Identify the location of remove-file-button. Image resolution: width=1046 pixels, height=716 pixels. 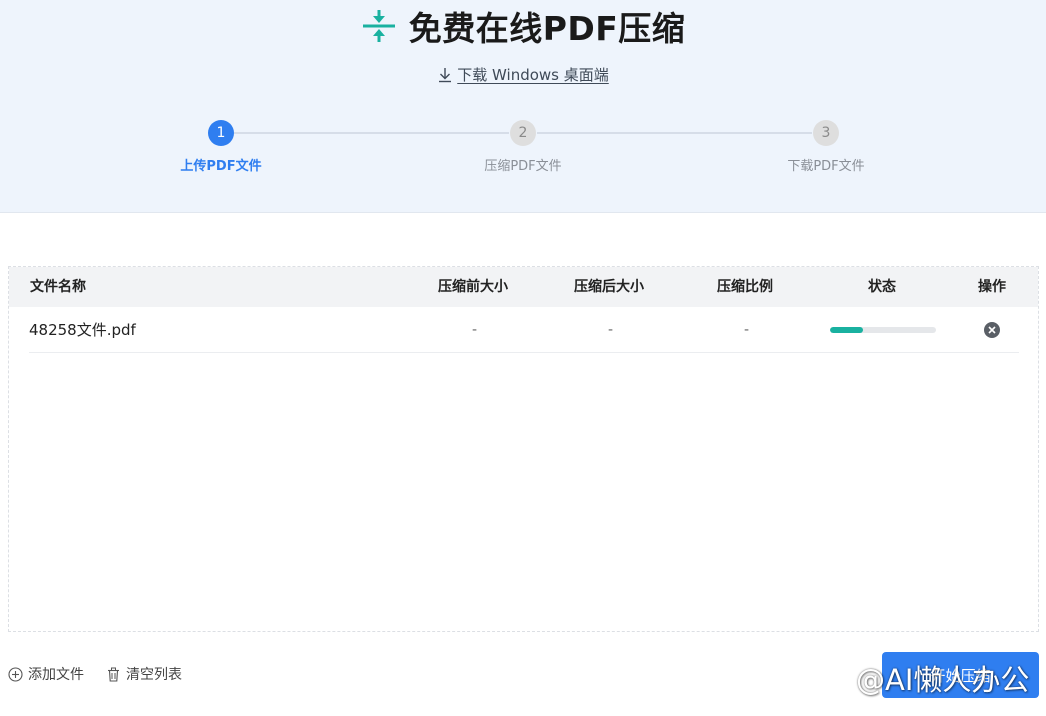
(992, 330).